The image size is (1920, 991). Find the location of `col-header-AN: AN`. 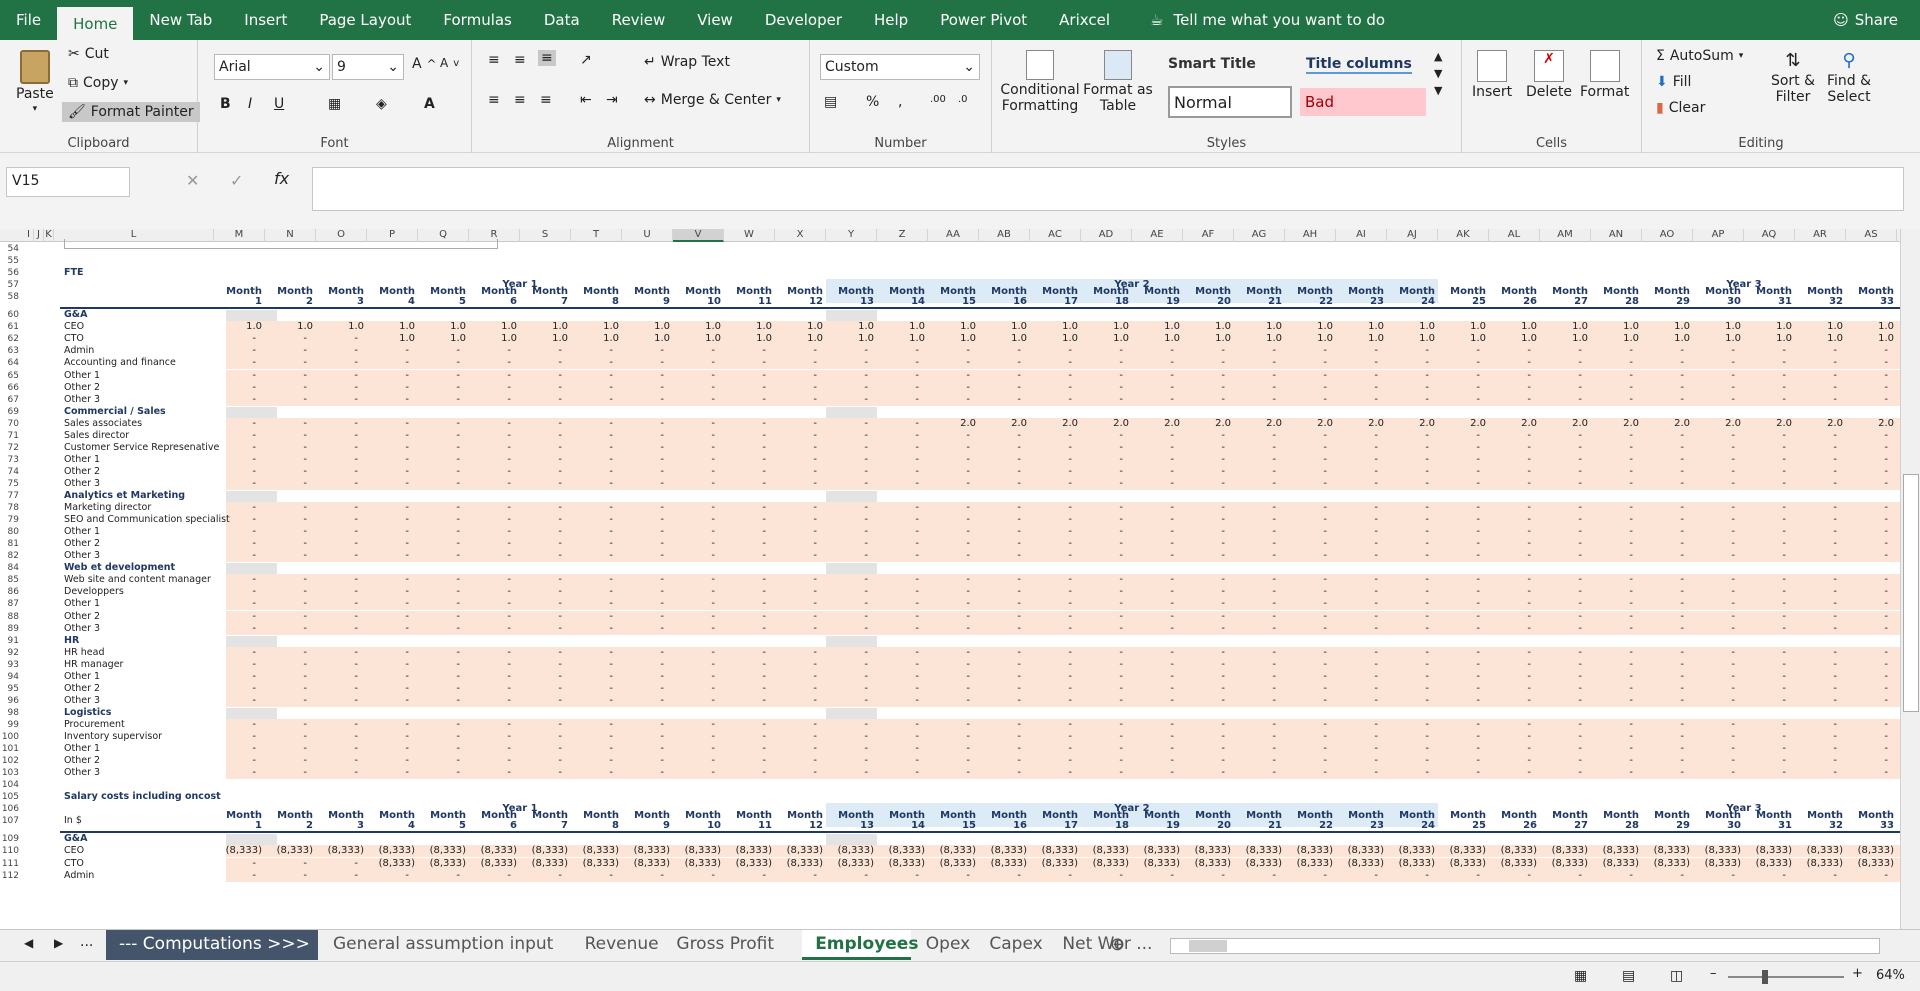

col-header-AN: AN is located at coordinates (1616, 235).